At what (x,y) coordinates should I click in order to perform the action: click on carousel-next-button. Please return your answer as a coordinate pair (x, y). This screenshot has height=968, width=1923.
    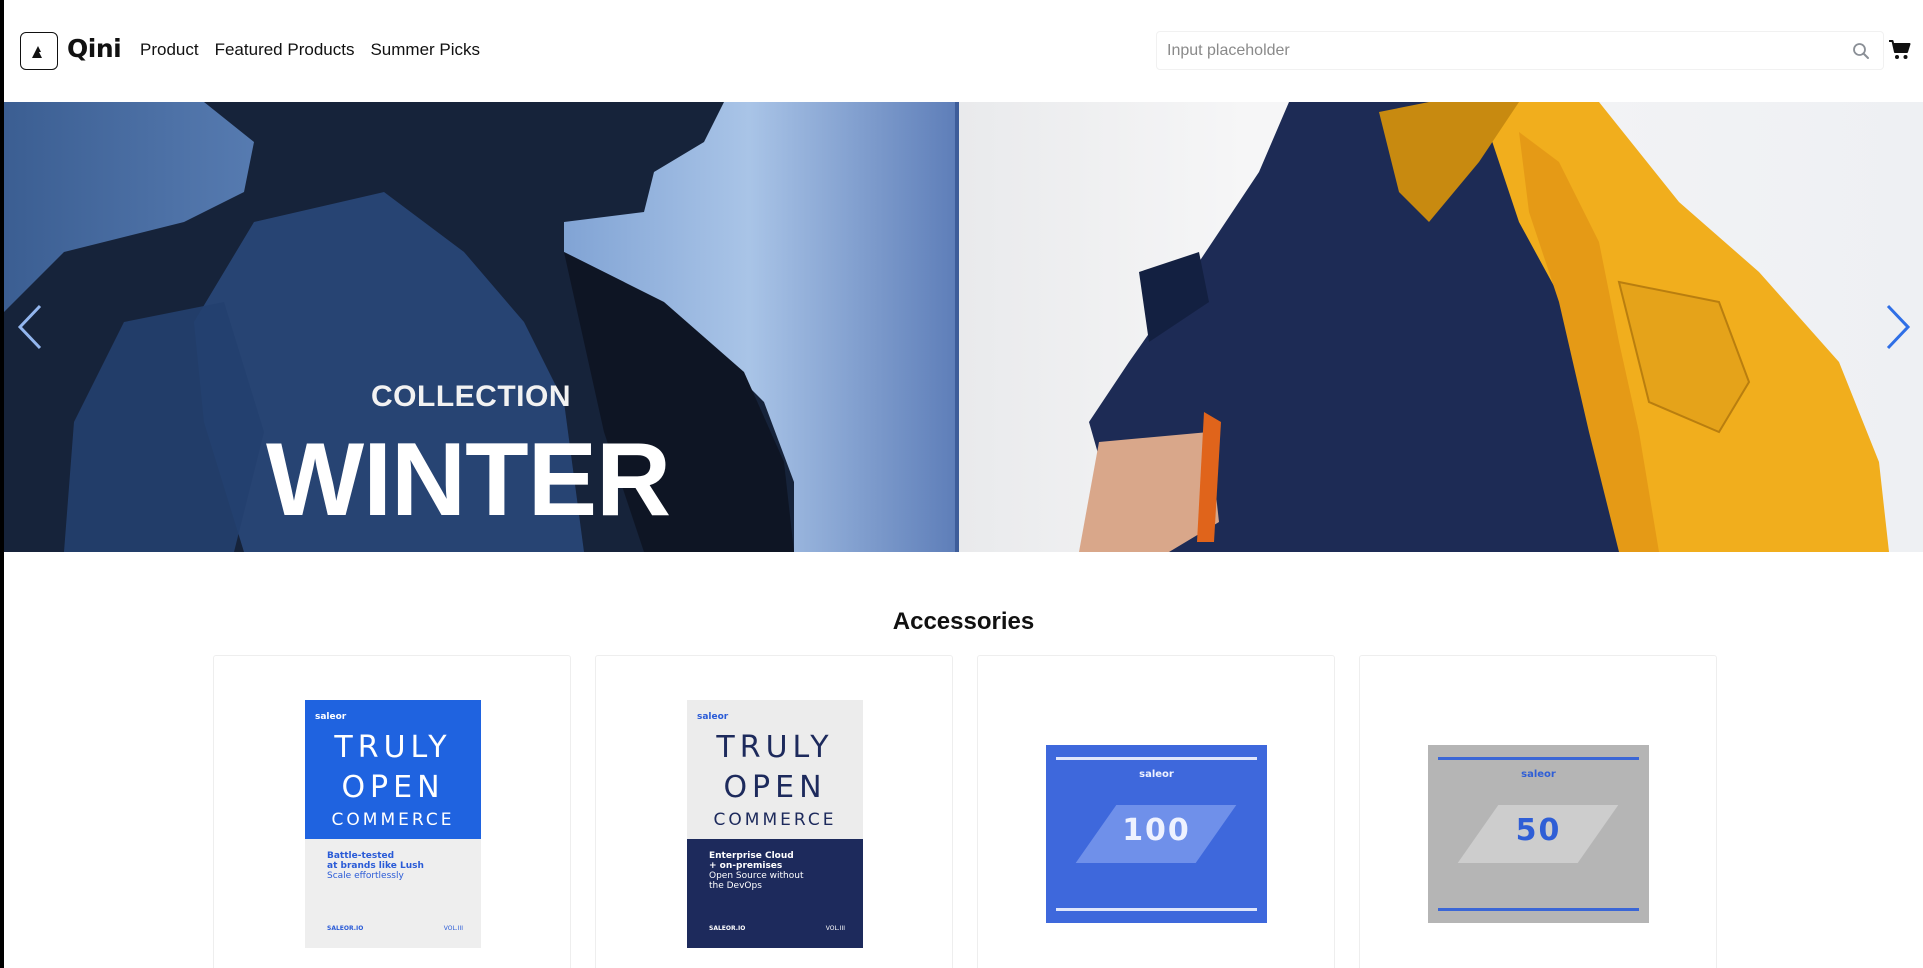
    Looking at the image, I should click on (1897, 327).